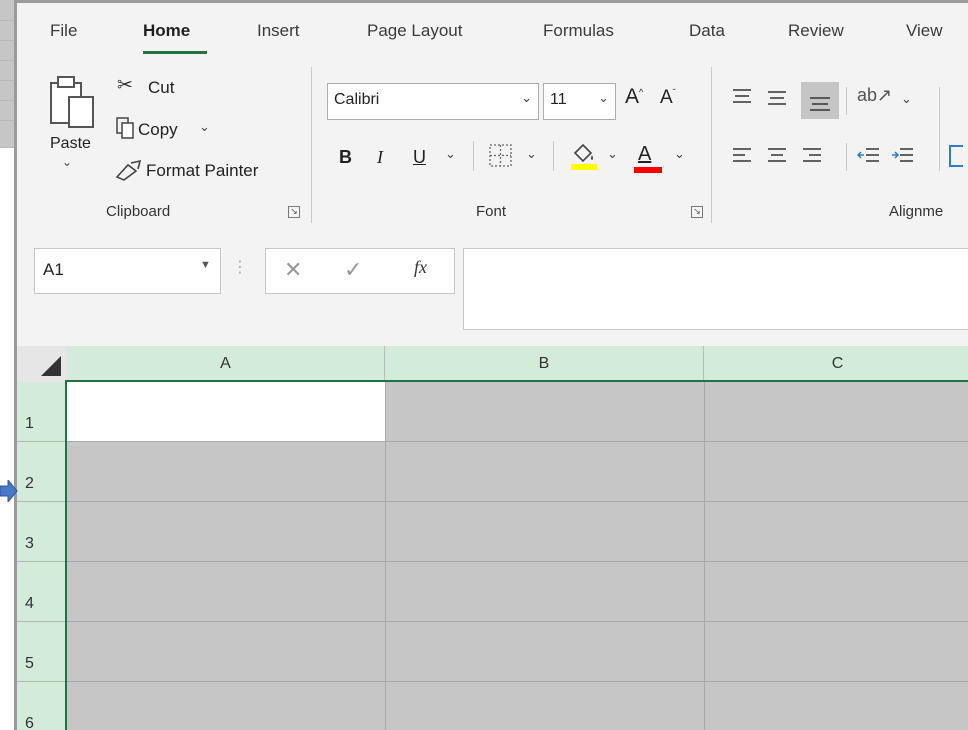 Image resolution: width=968 pixels, height=730 pixels. Describe the element at coordinates (679, 154) in the screenshot. I see `font-color-dropdown-icon: ⌄` at that location.